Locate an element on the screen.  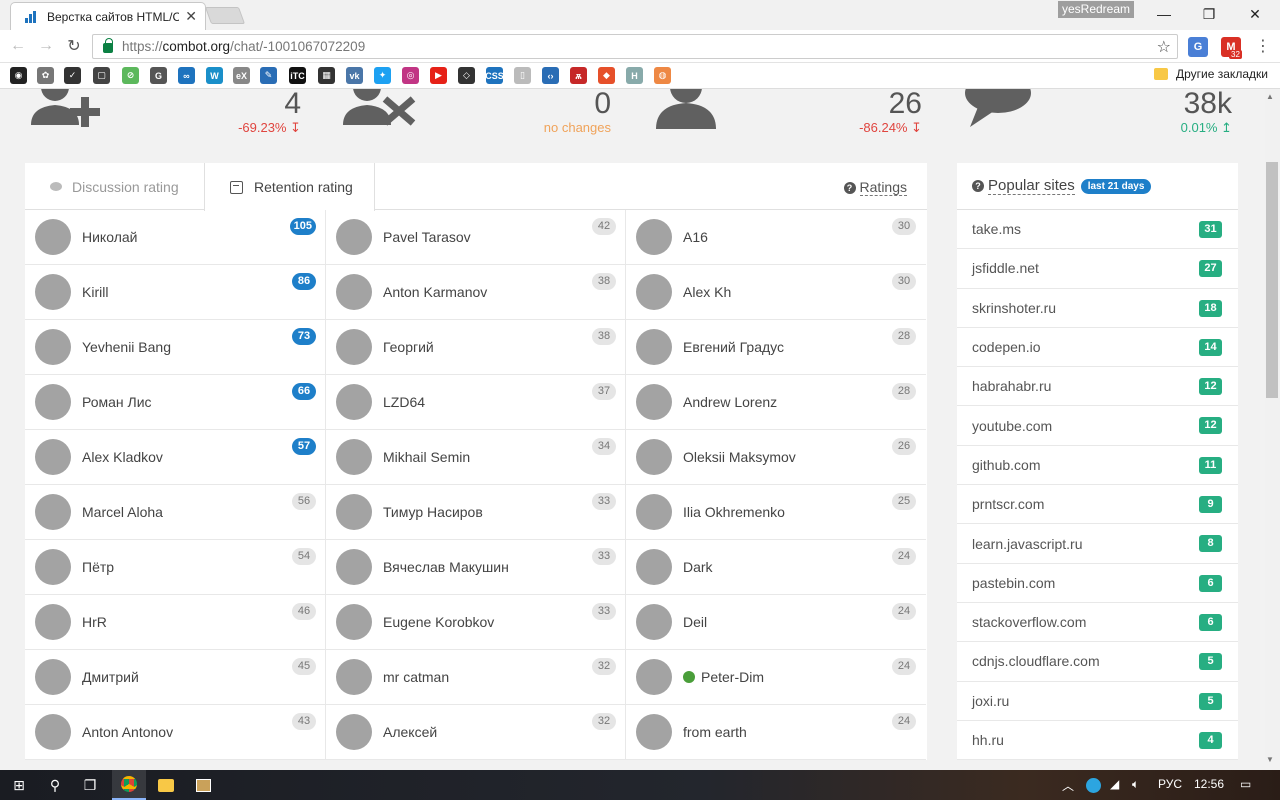
user-name: Роман Лис is located at coordinates (117, 402).